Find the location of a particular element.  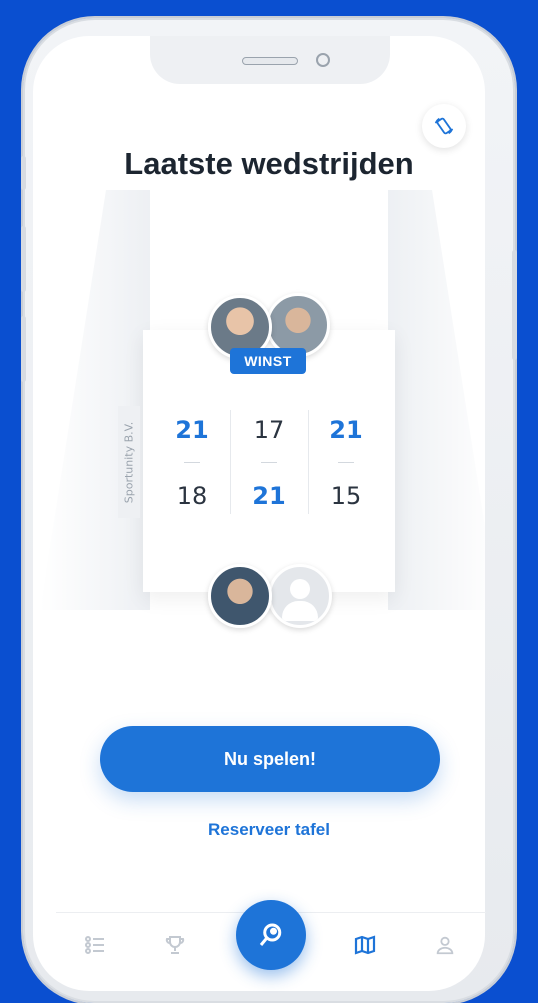

tab-map is located at coordinates (365, 945).